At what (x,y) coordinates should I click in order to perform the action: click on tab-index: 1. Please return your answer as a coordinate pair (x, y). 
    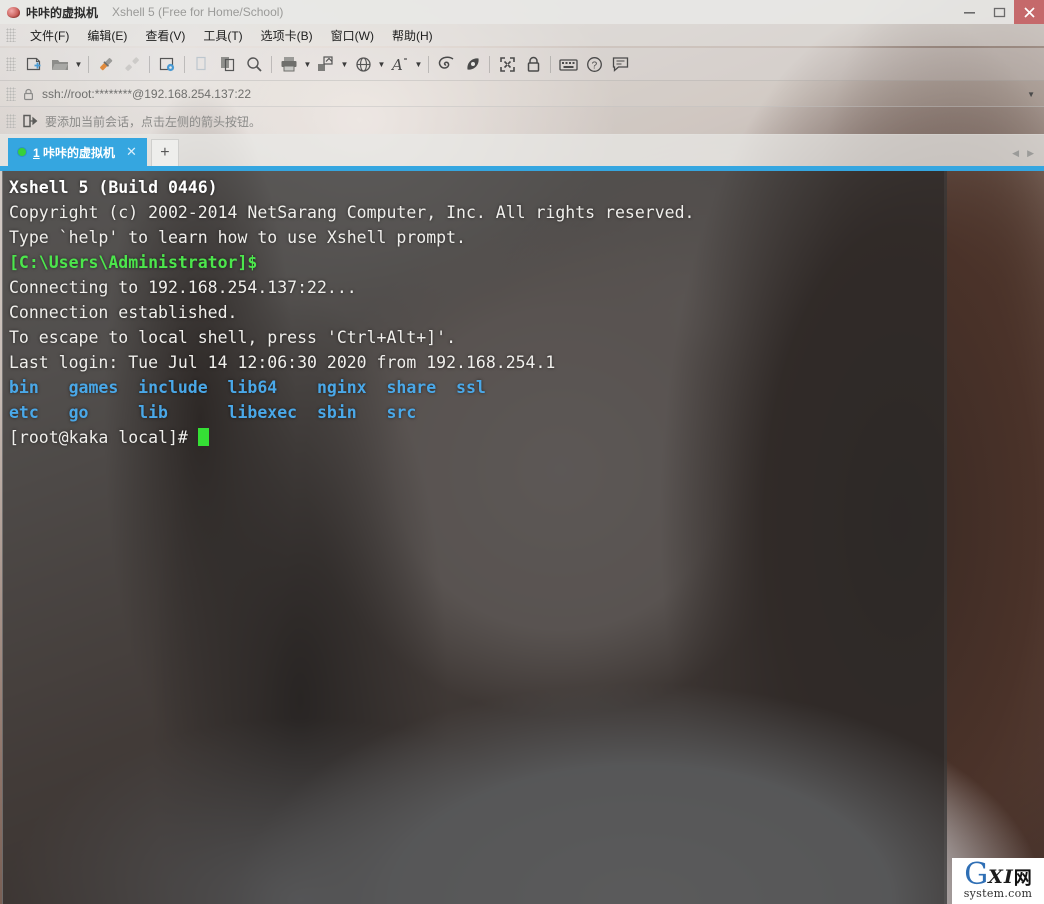
    Looking at the image, I should click on (36, 152).